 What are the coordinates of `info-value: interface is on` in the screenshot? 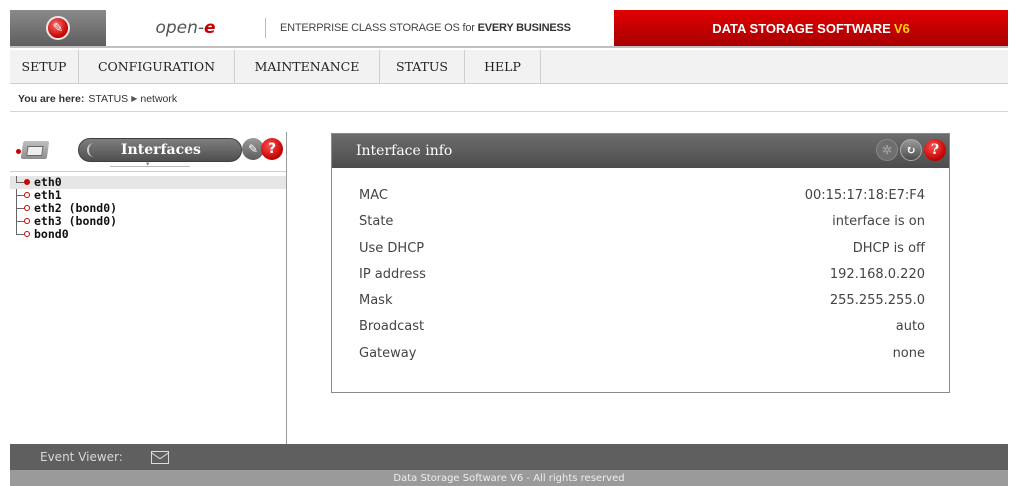 It's located at (878, 222).